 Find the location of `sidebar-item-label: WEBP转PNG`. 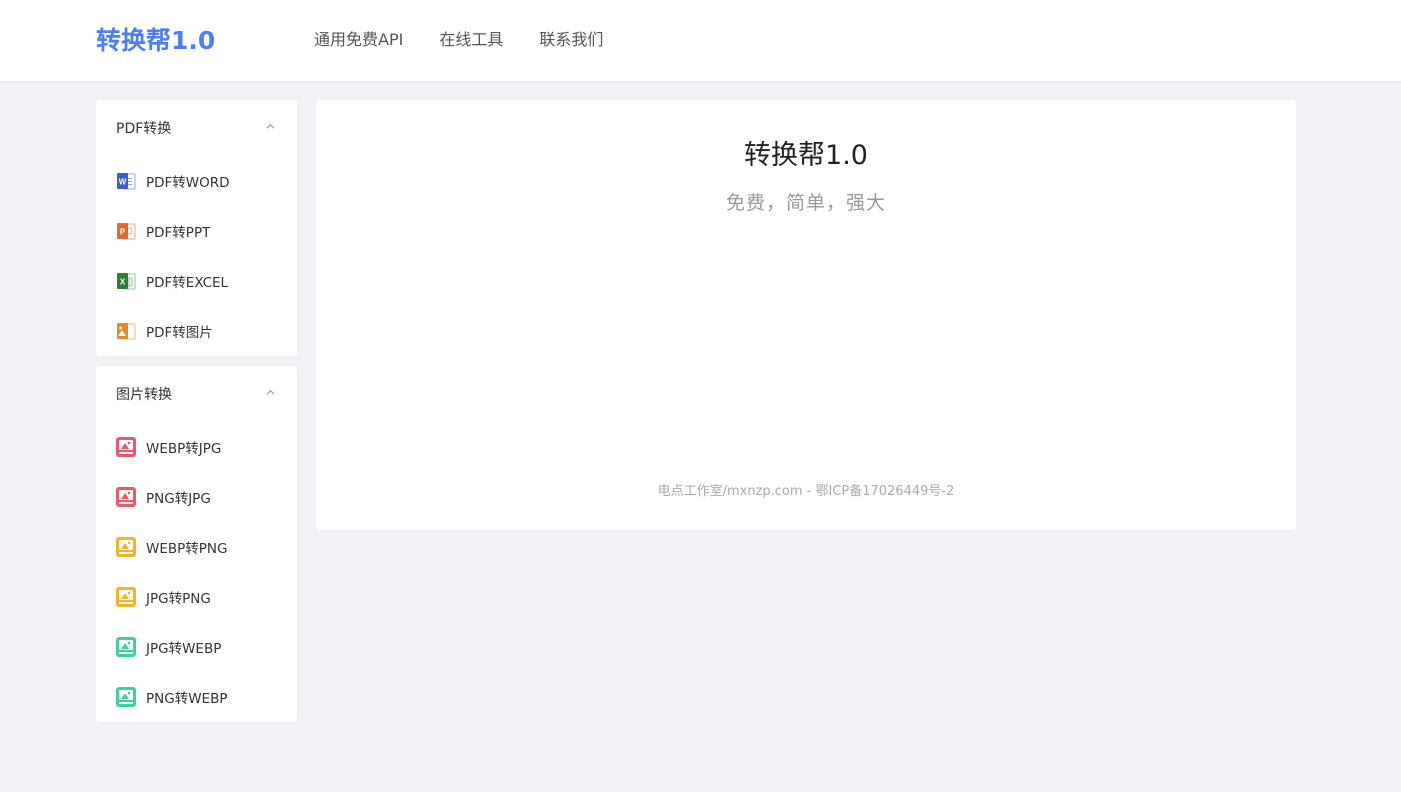

sidebar-item-label: WEBP转PNG is located at coordinates (187, 549).